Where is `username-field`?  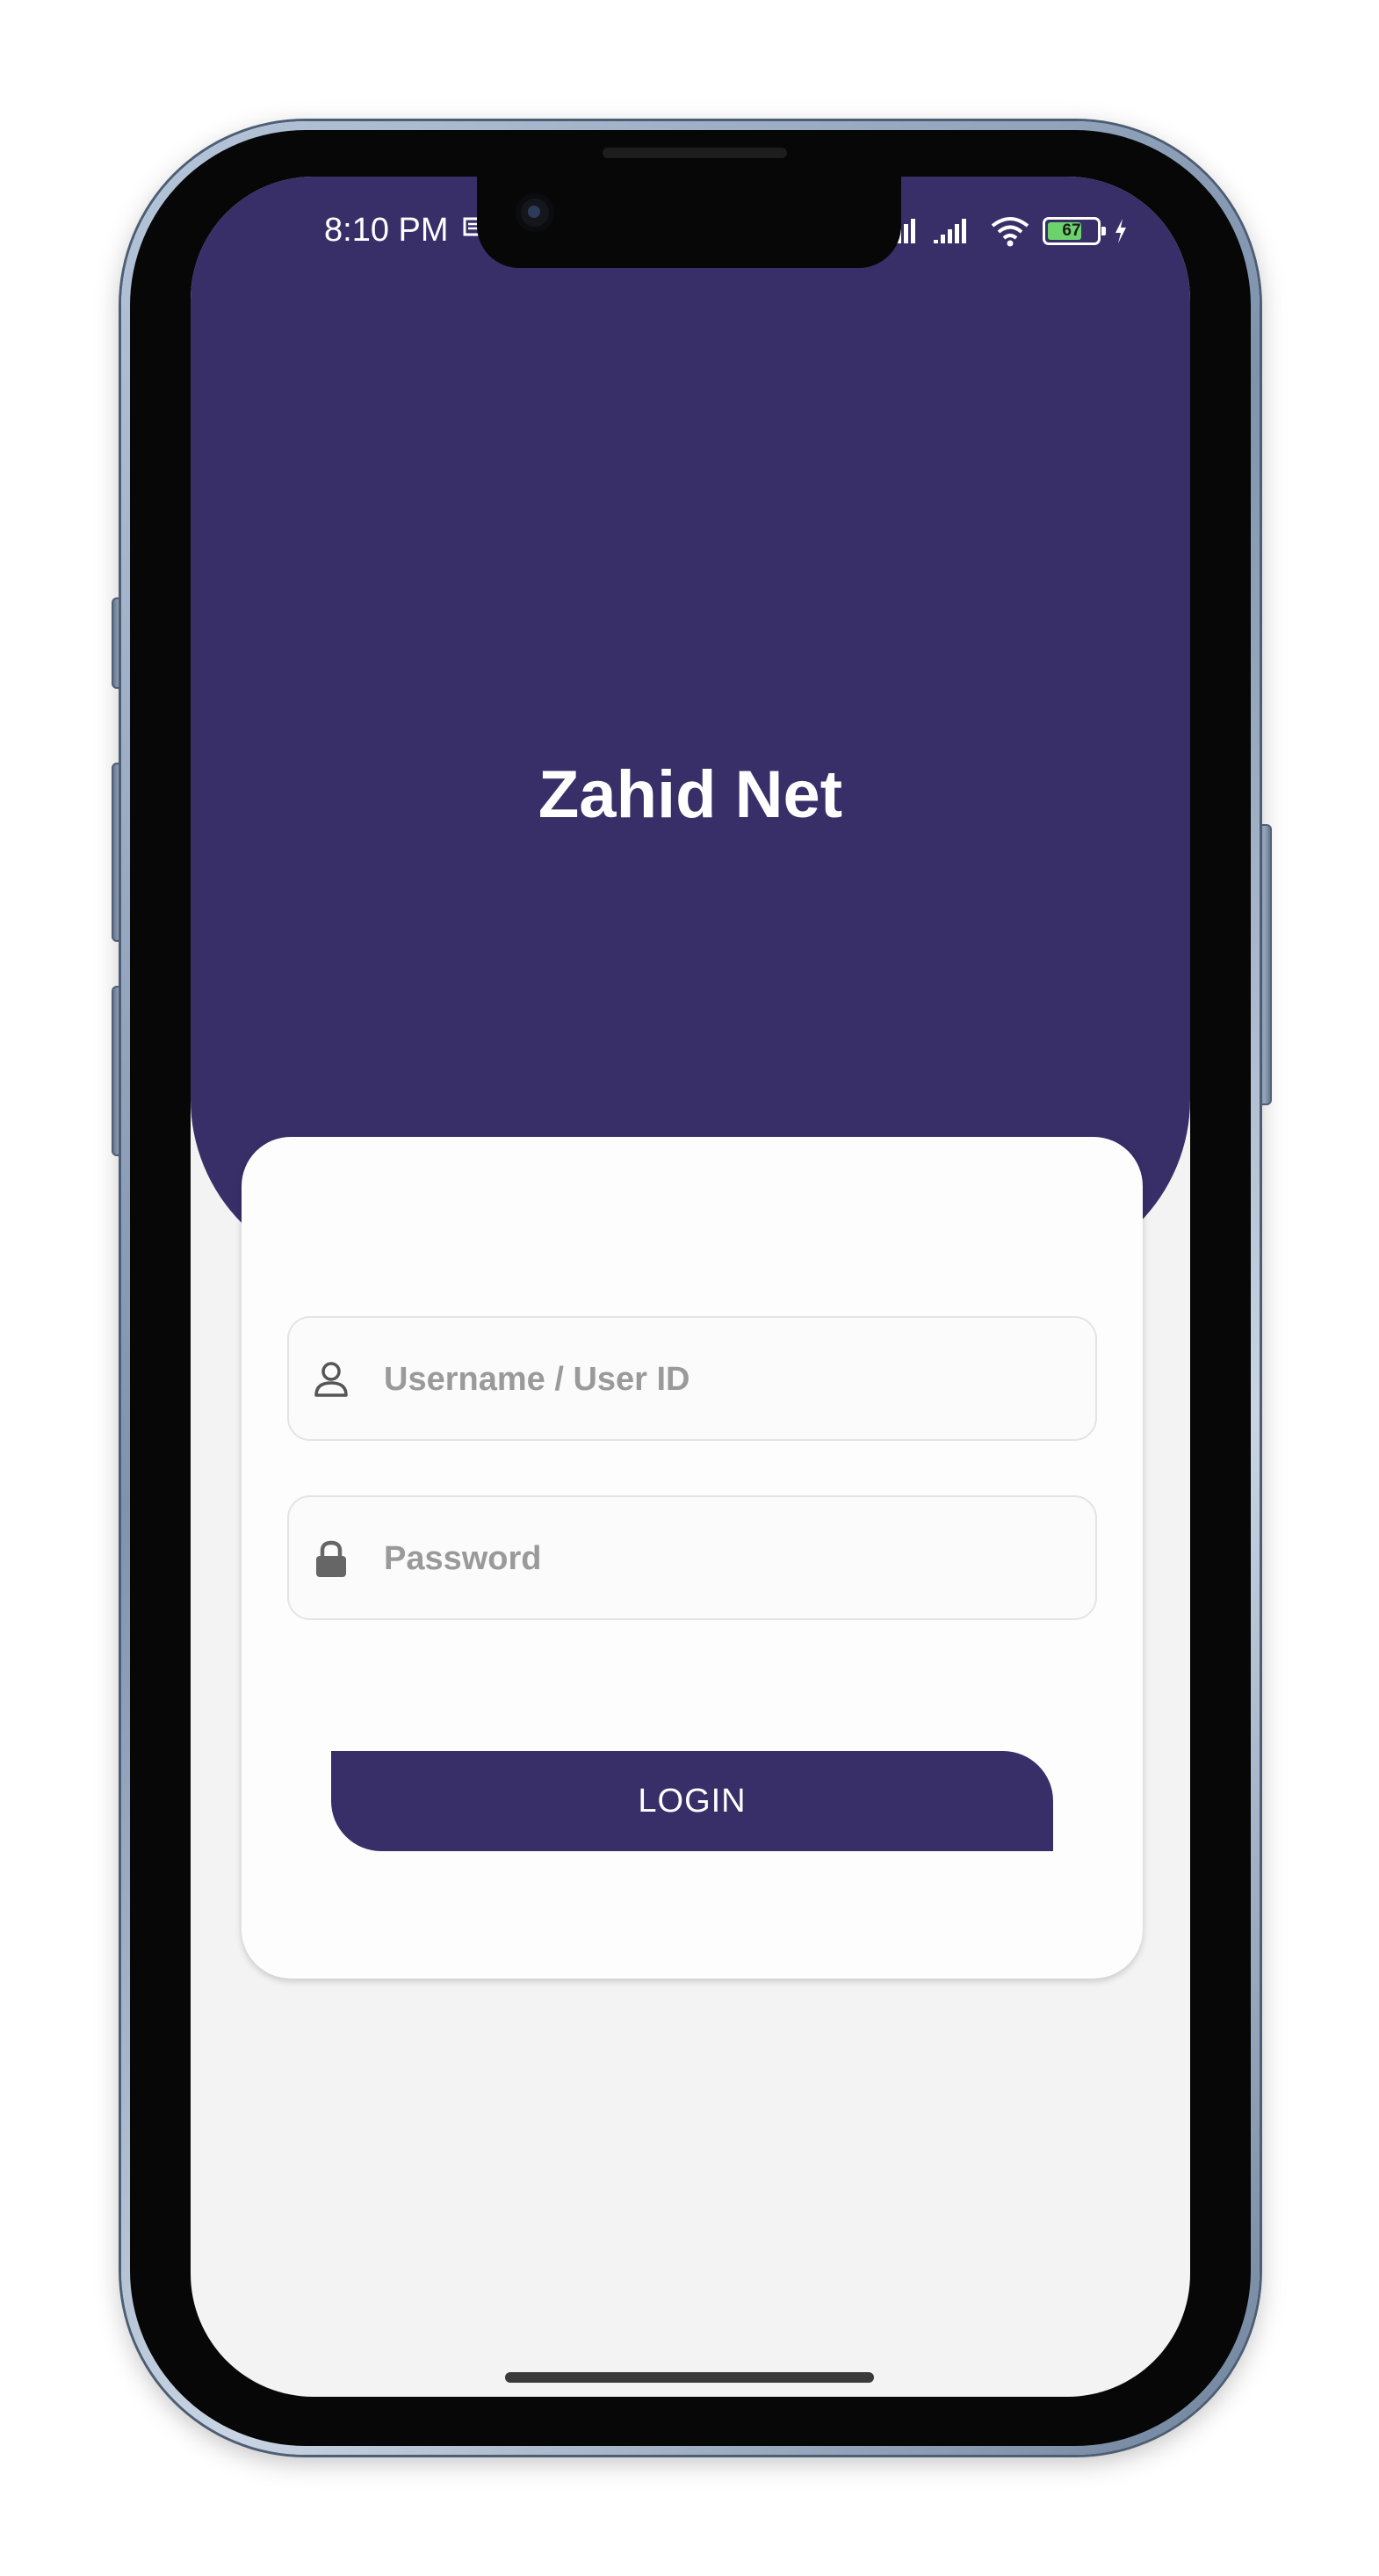 username-field is located at coordinates (692, 1378).